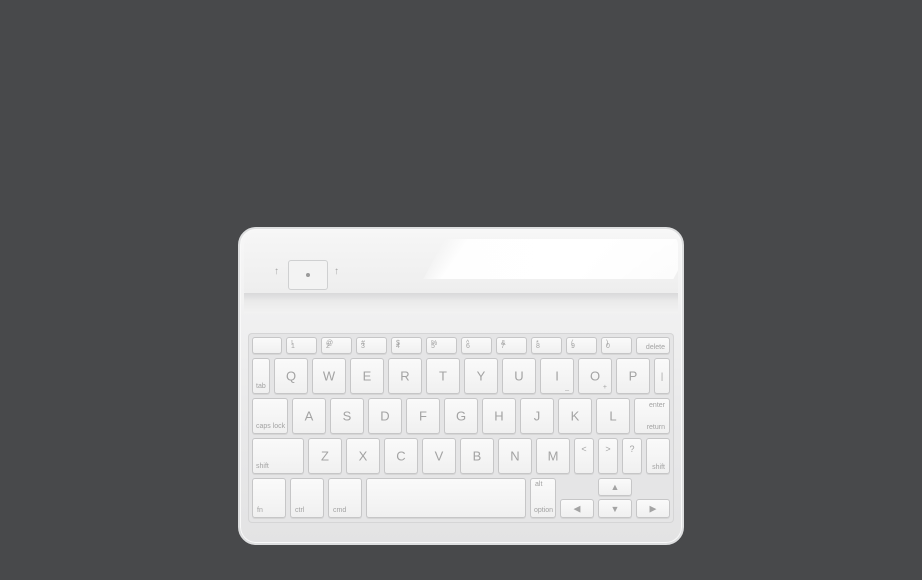 This screenshot has width=922, height=580. What do you see at coordinates (537, 416) in the screenshot?
I see `key-j: J` at bounding box center [537, 416].